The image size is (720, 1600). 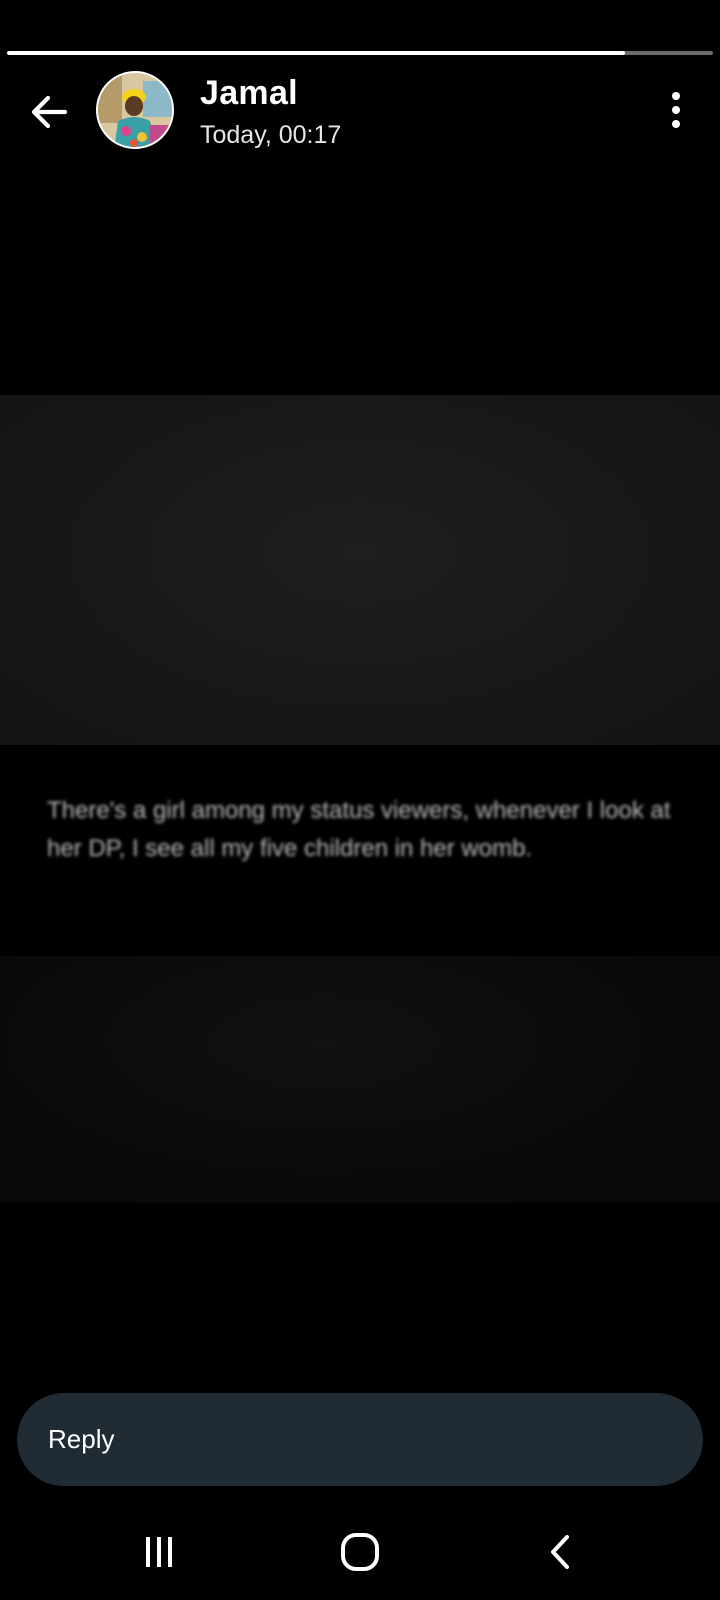 I want to click on contact-name: Jamal, so click(x=249, y=93).